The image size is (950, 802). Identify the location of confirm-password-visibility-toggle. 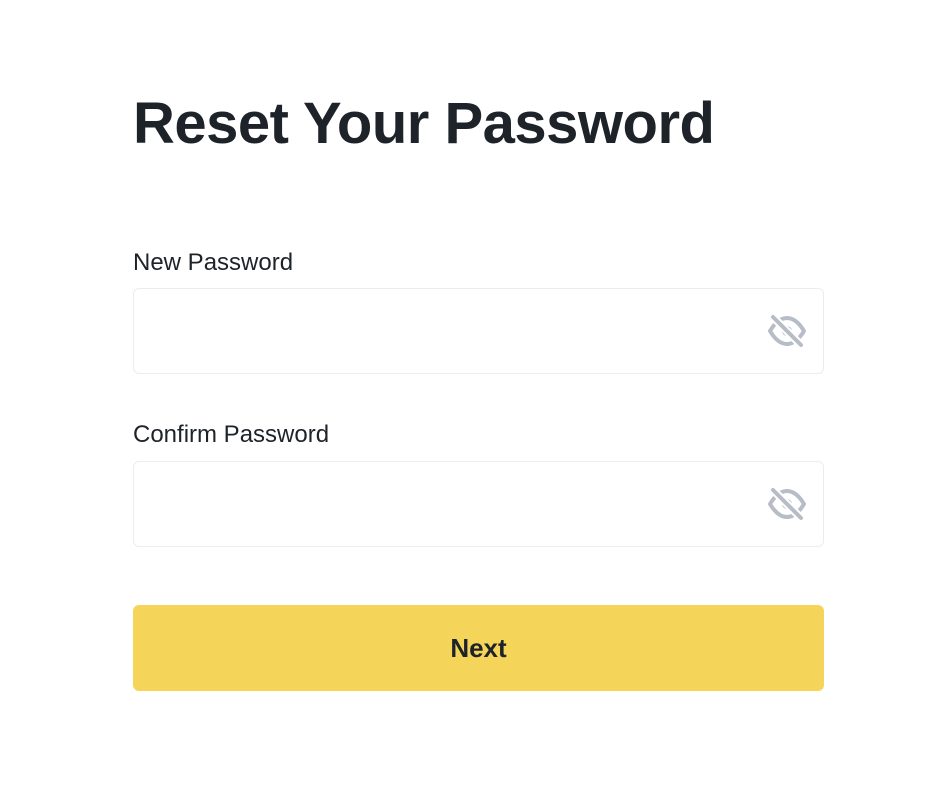
(787, 504).